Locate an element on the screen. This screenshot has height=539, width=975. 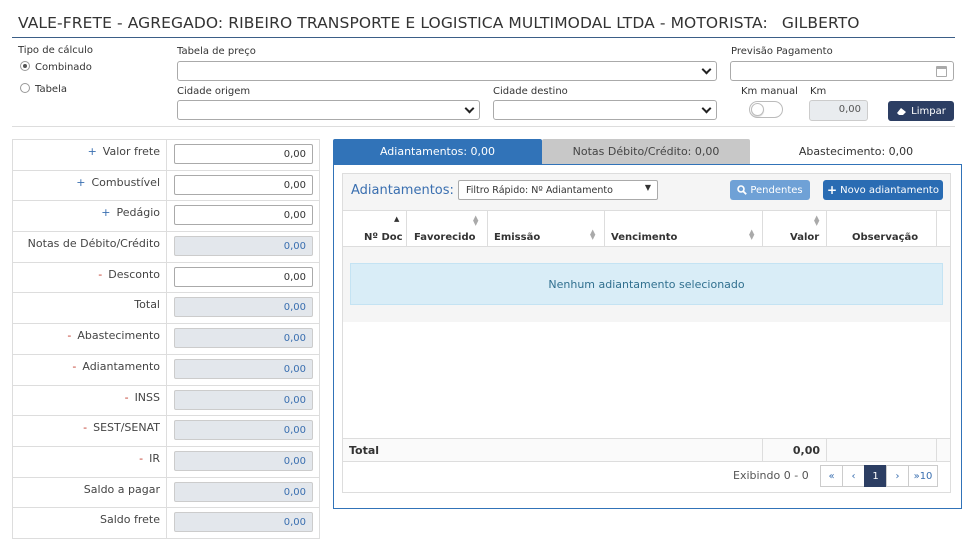
driver-name: GILBERTO is located at coordinates (820, 23).